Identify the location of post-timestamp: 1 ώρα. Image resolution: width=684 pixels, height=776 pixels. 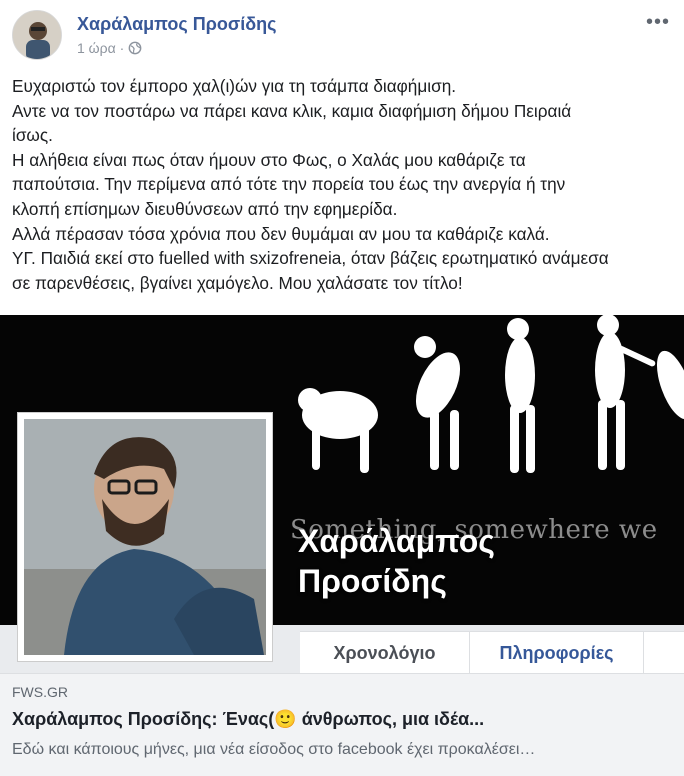
(96, 48).